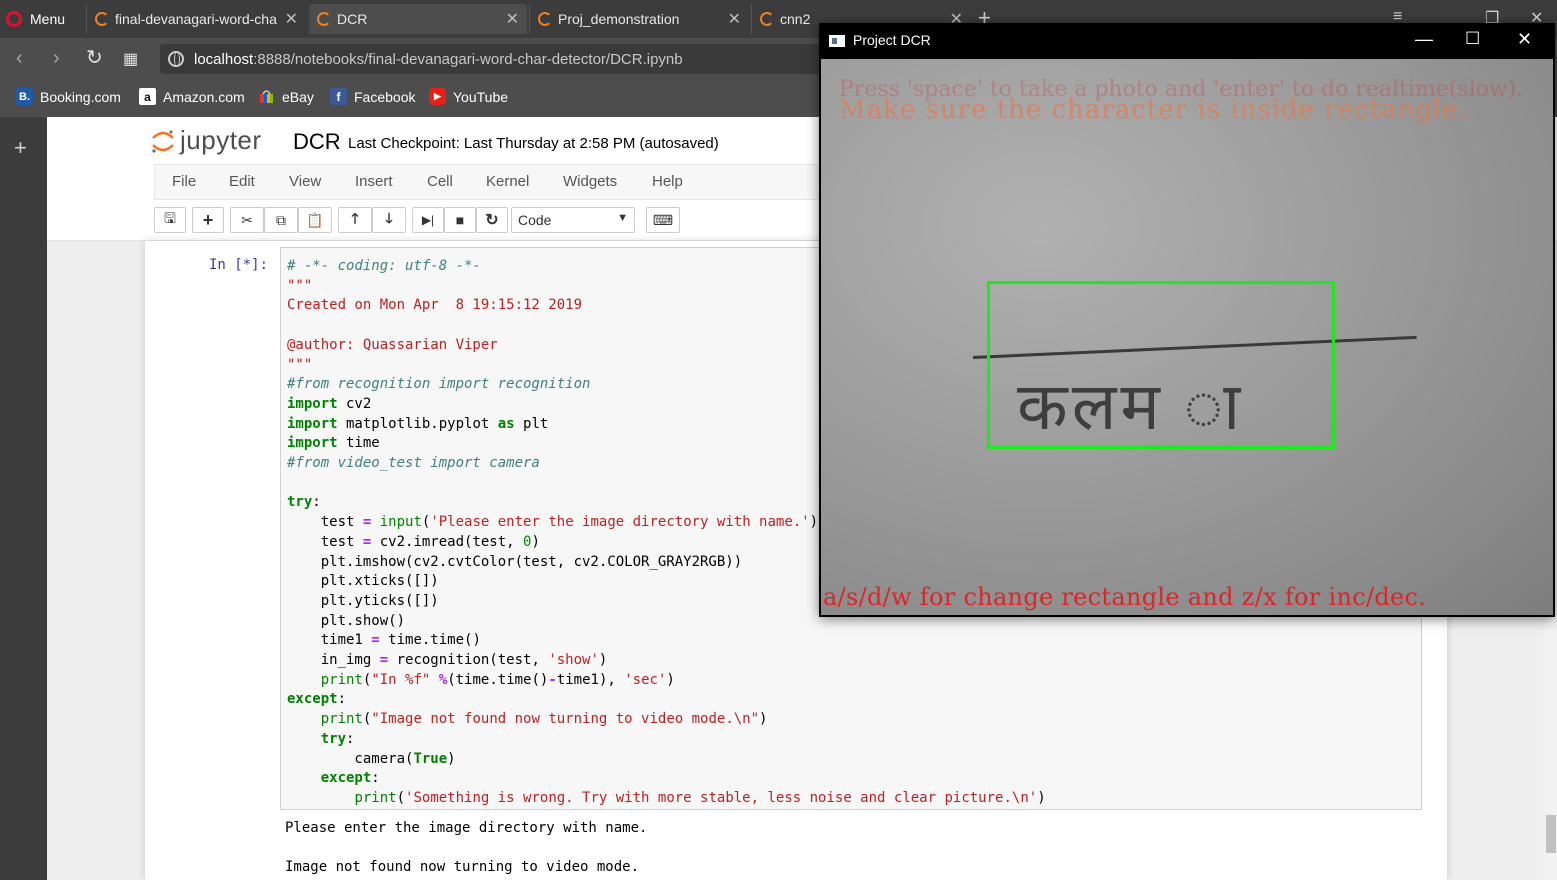  Describe the element at coordinates (56, 58) in the screenshot. I see `forward-arrow-icon: ›` at that location.